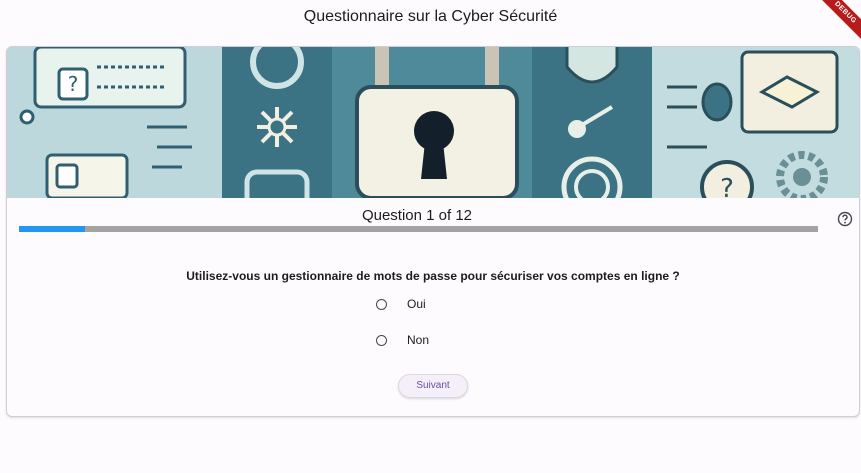 Image resolution: width=861 pixels, height=473 pixels. I want to click on question-counter: Question 1 of 12, so click(417, 215).